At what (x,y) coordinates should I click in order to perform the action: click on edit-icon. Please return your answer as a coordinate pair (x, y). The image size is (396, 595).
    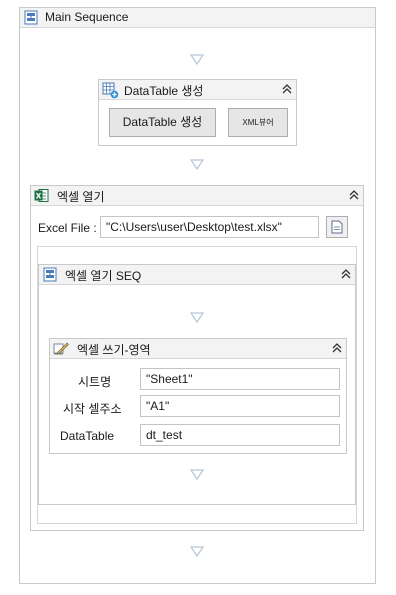
    Looking at the image, I should click on (61, 348).